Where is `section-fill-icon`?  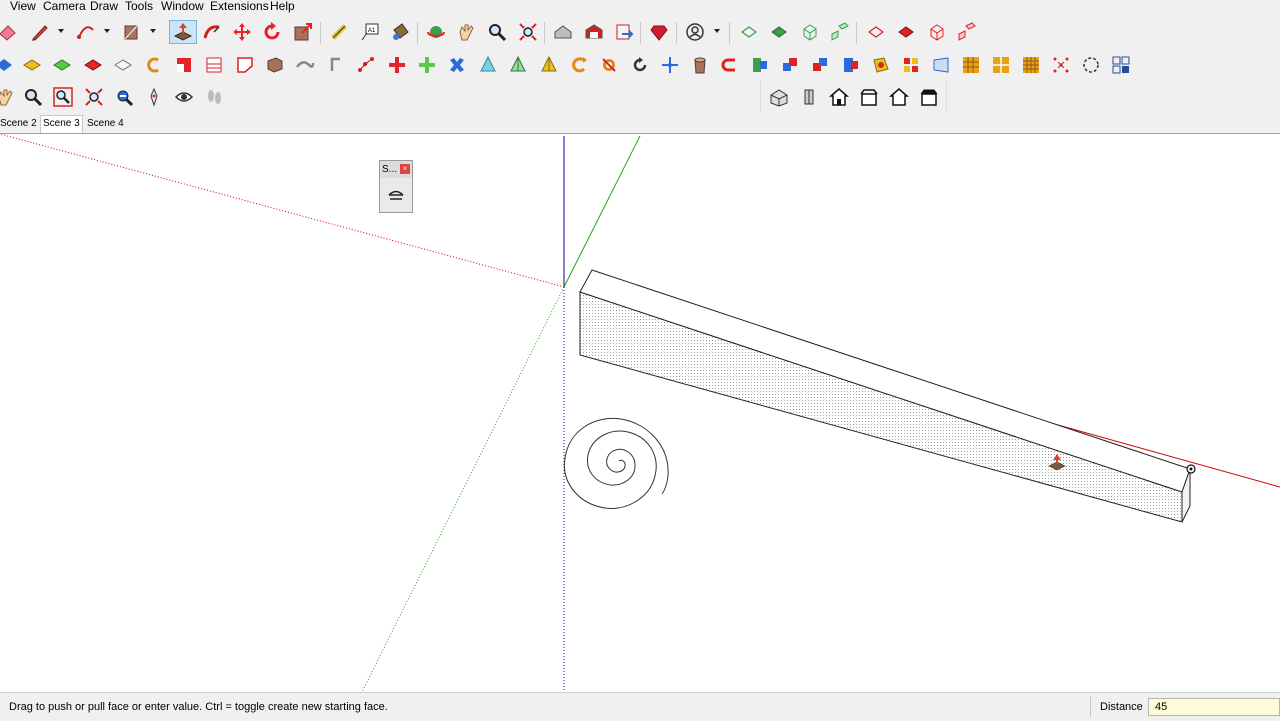
section-fill-icon is located at coordinates (967, 32).